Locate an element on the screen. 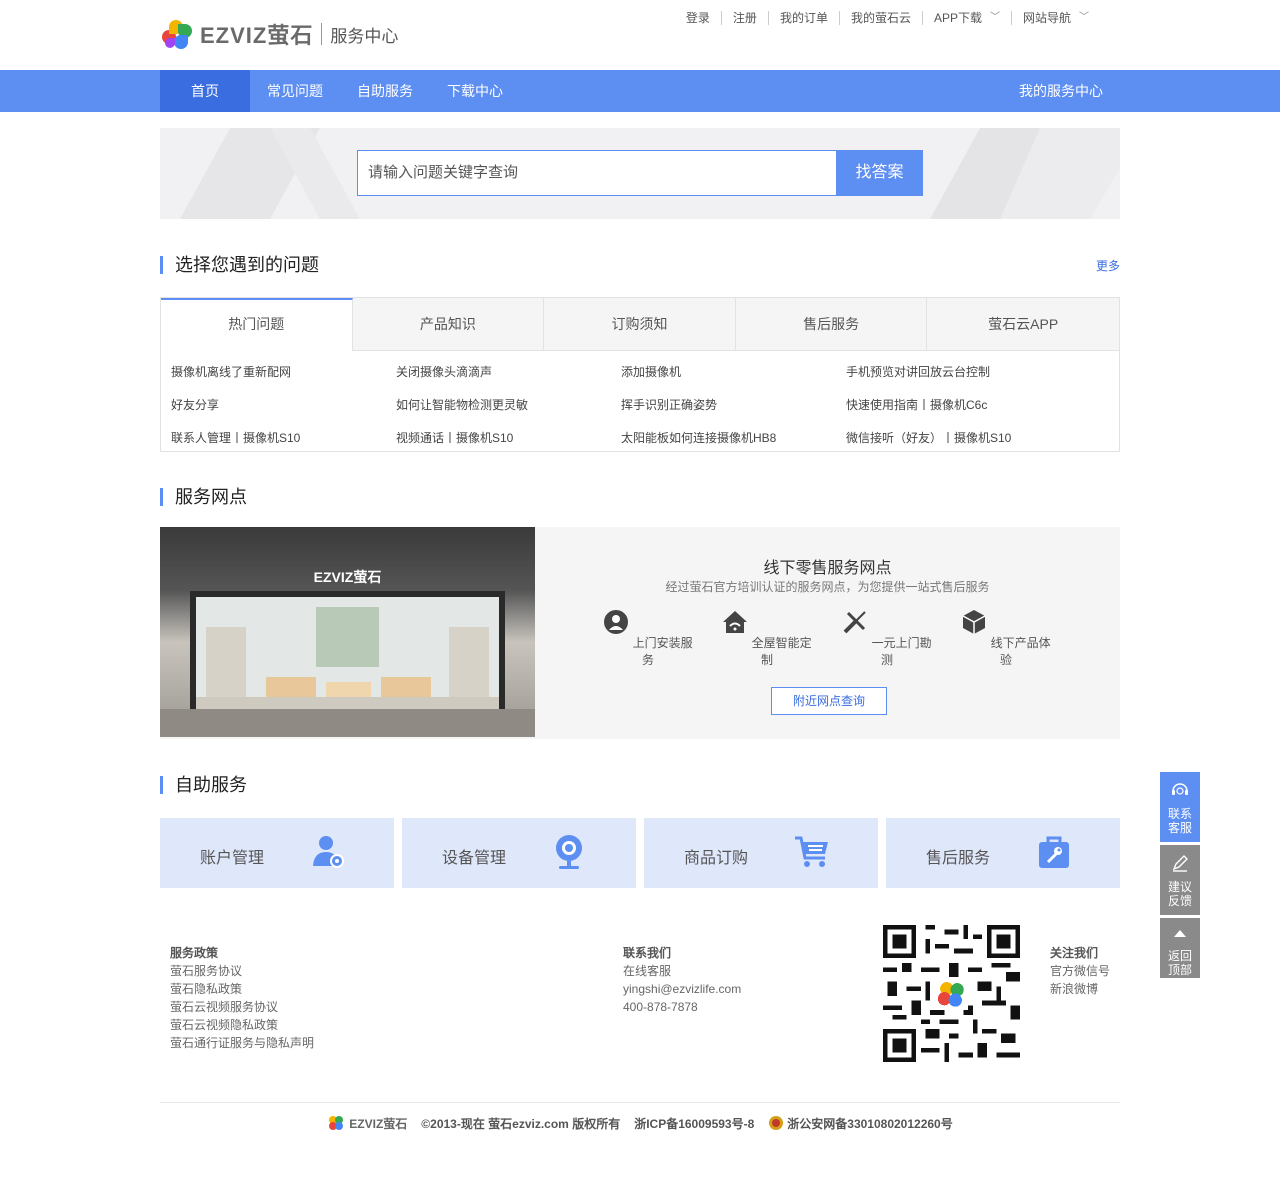 Image resolution: width=1280 pixels, height=1195 pixels. more-link: 更多 is located at coordinates (1108, 265).